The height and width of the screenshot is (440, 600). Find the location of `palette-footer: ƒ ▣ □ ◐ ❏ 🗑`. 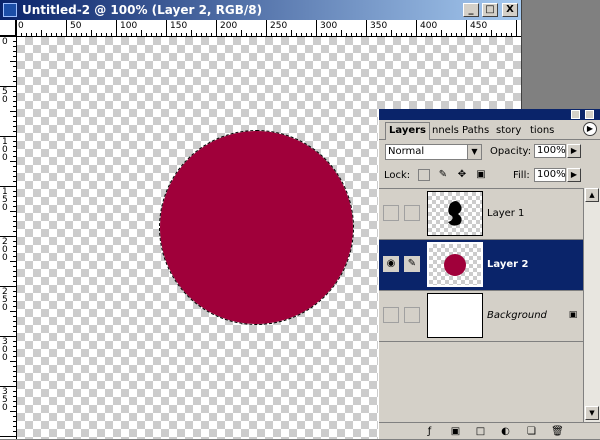

palette-footer: ƒ ▣ □ ◐ ❏ 🗑 is located at coordinates (489, 431).